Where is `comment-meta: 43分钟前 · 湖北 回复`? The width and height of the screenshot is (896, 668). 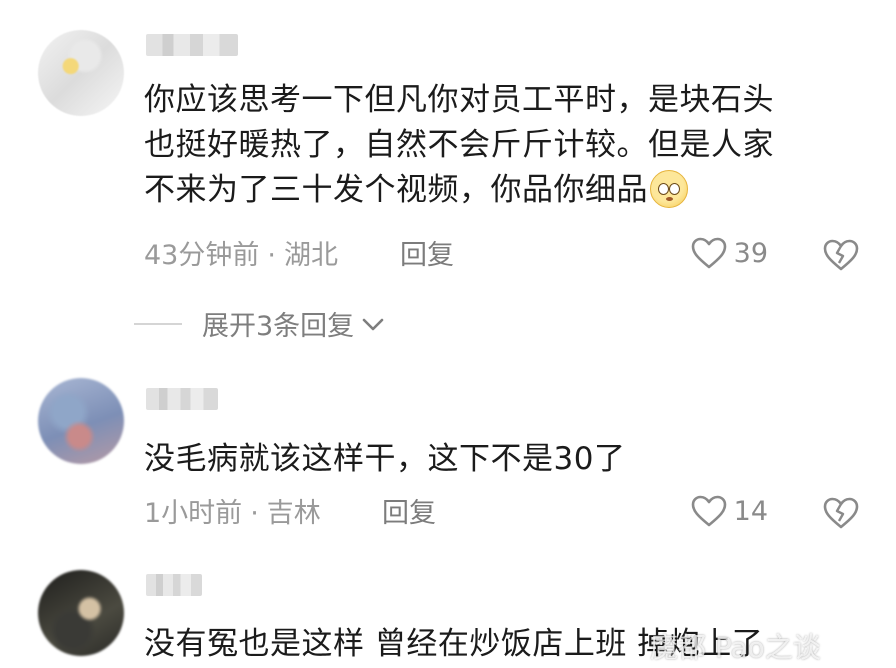 comment-meta: 43分钟前 · 湖北 回复 is located at coordinates (299, 256).